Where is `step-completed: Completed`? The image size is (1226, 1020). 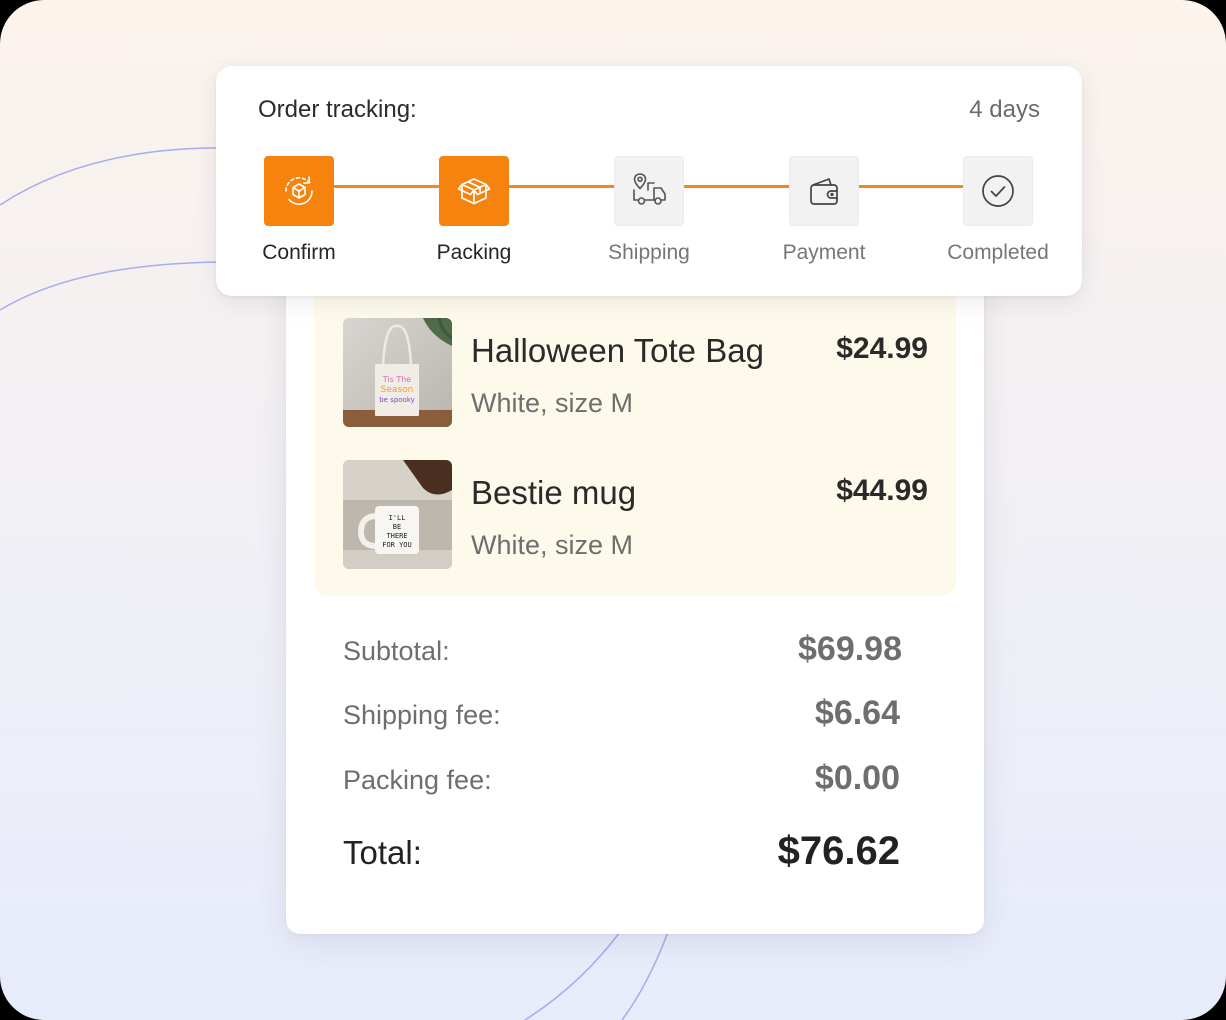
step-completed: Completed is located at coordinates (998, 210).